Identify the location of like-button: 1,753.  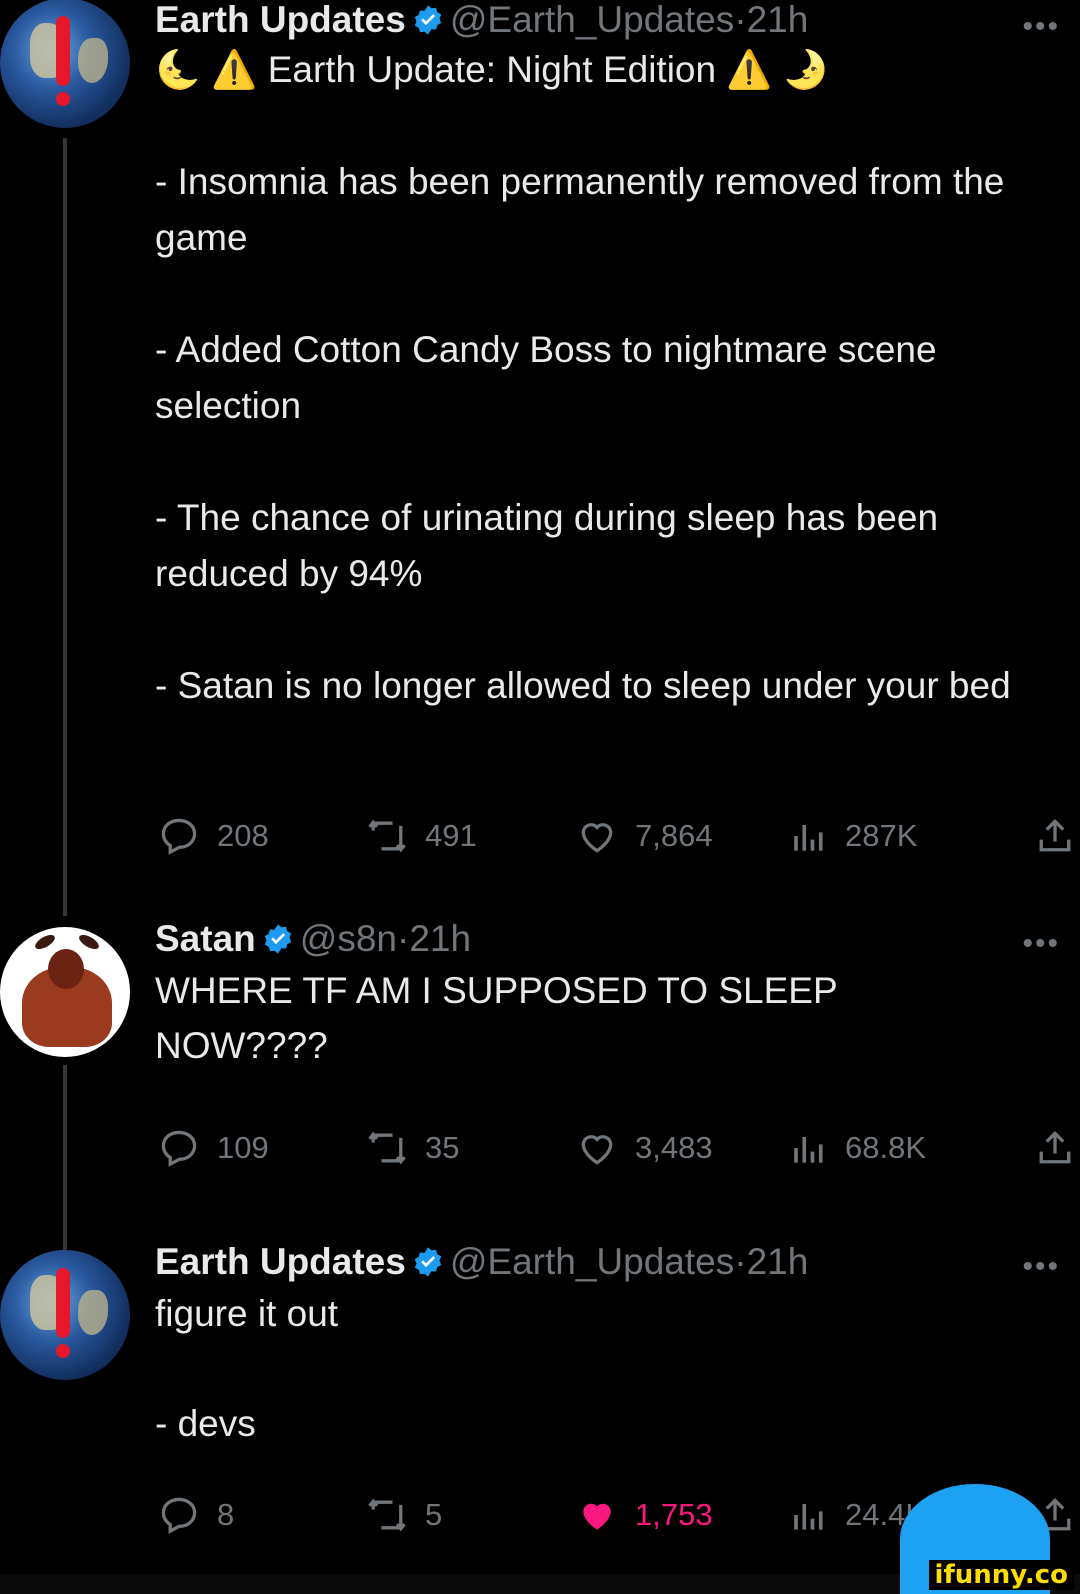
(644, 1515).